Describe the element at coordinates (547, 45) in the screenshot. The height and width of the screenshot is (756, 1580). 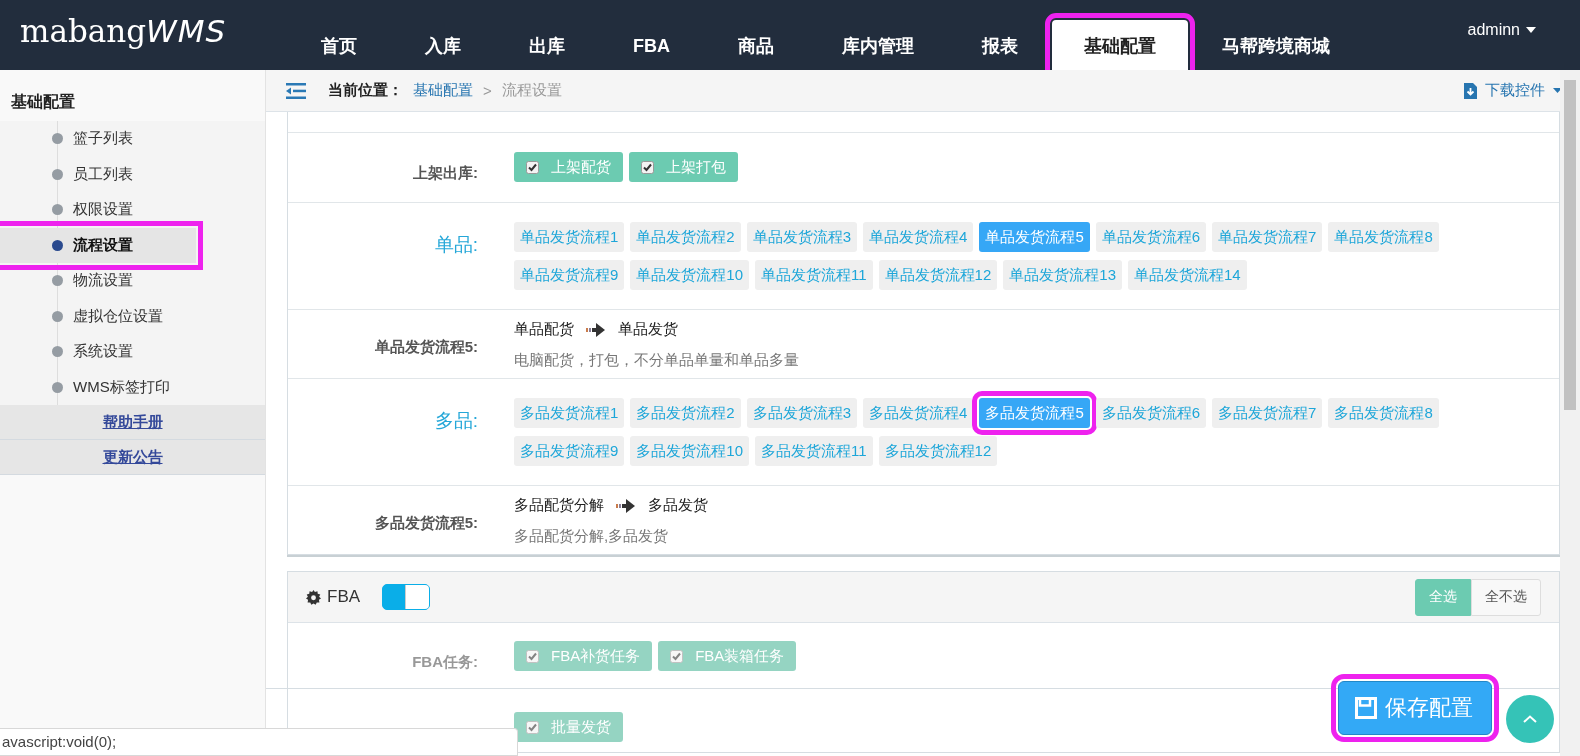
I see `nav-tab: 出库` at that location.